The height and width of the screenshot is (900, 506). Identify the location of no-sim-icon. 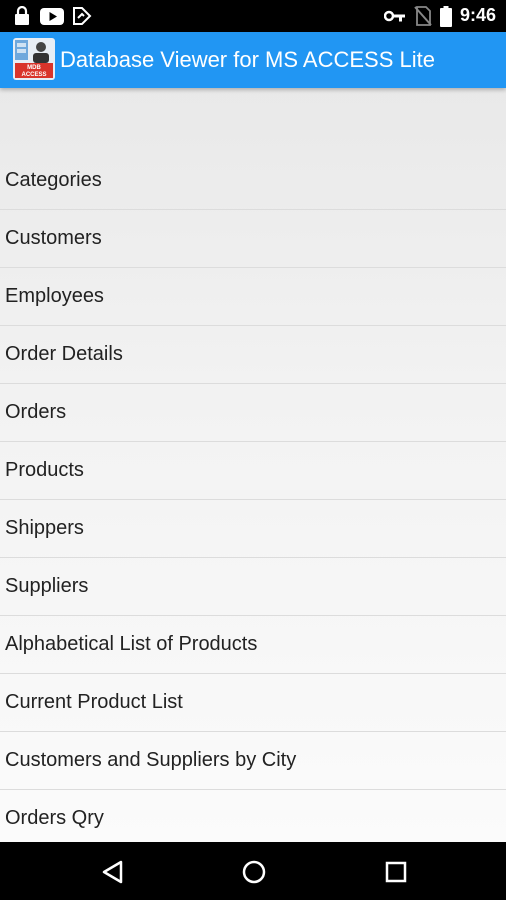
(423, 16).